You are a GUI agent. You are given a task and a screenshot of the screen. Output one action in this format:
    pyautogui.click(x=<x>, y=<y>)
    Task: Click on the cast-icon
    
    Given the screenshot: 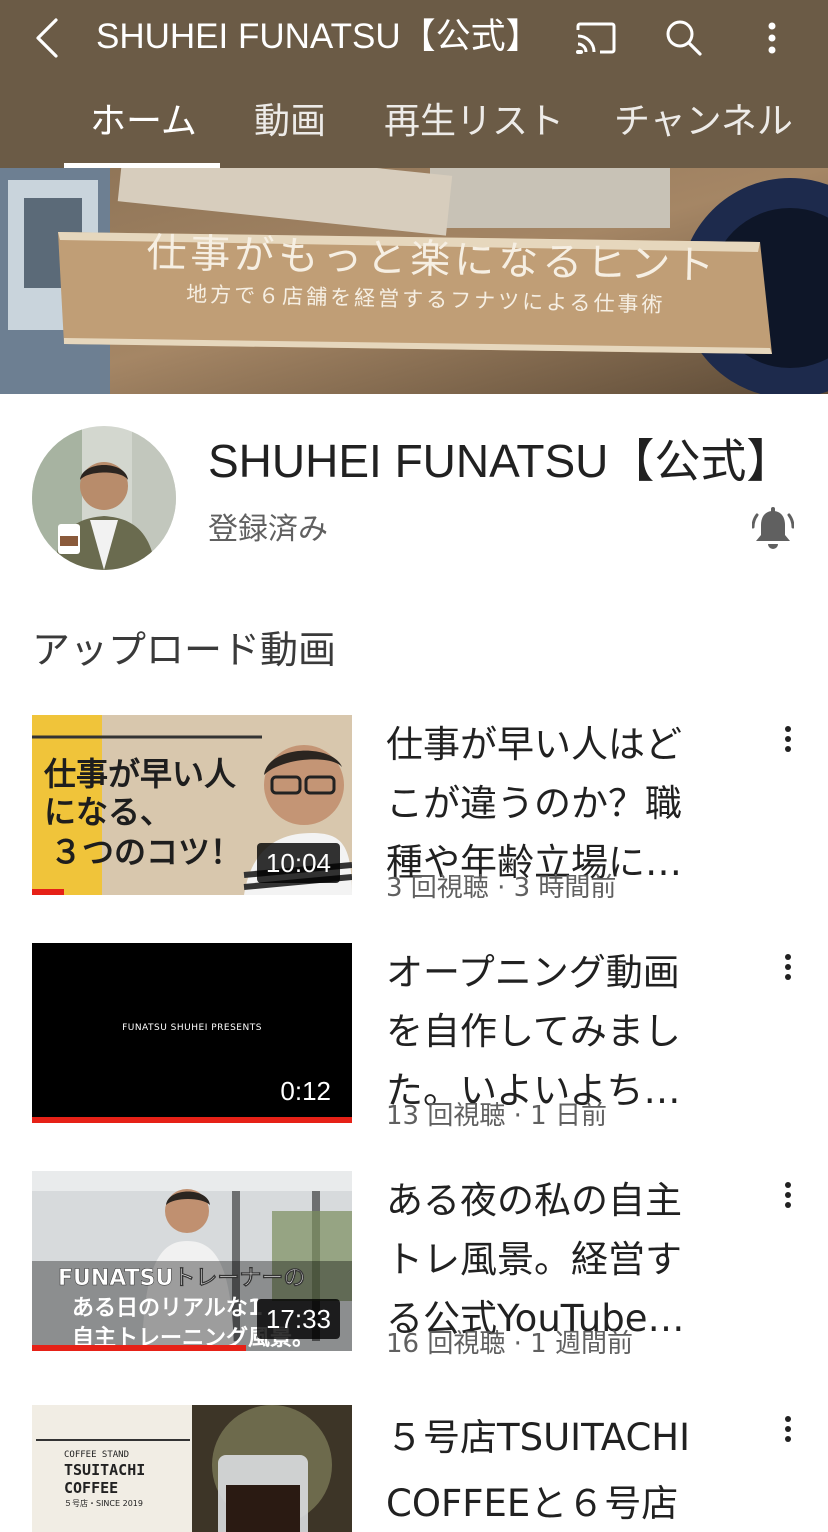 What is the action you would take?
    pyautogui.click(x=596, y=38)
    